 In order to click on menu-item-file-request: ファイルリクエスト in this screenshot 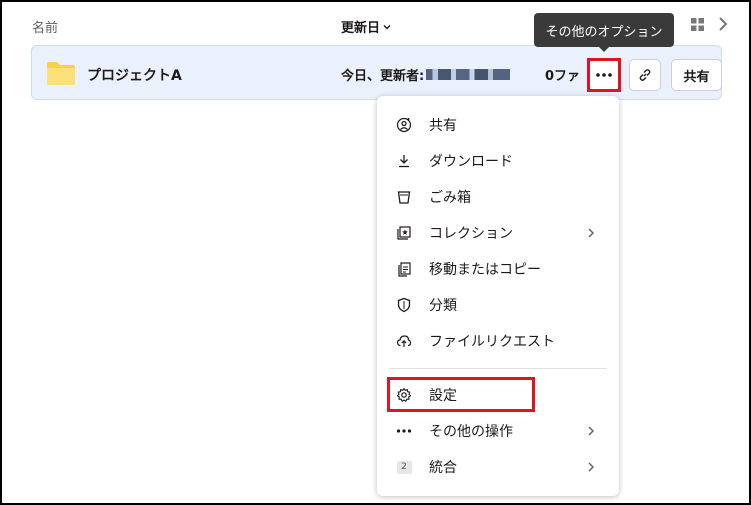, I will do `click(498, 341)`.